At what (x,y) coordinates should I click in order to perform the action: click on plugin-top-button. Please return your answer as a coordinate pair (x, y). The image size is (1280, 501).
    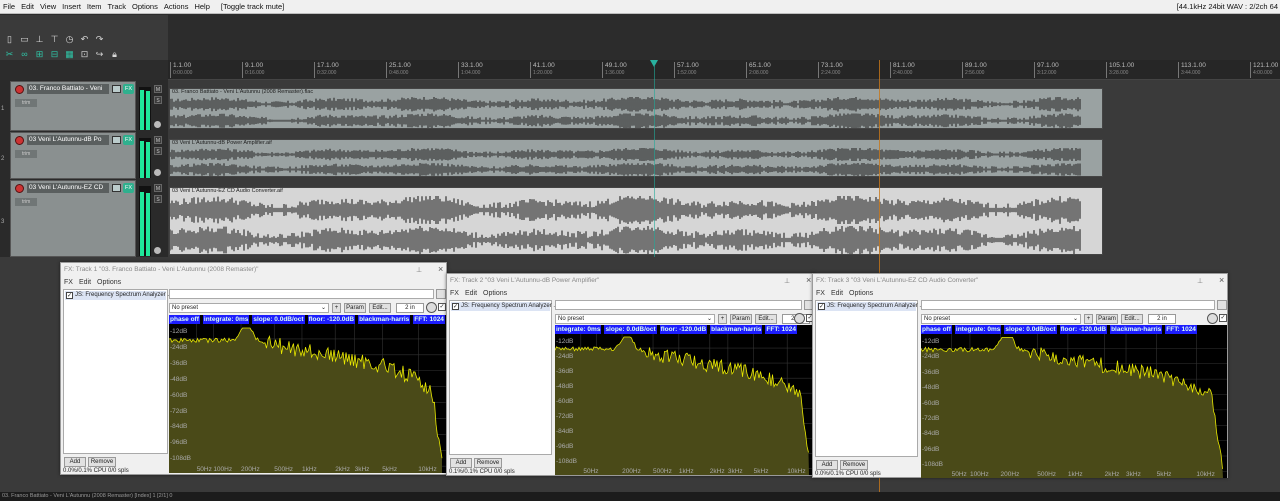
    Looking at the image, I should click on (441, 294).